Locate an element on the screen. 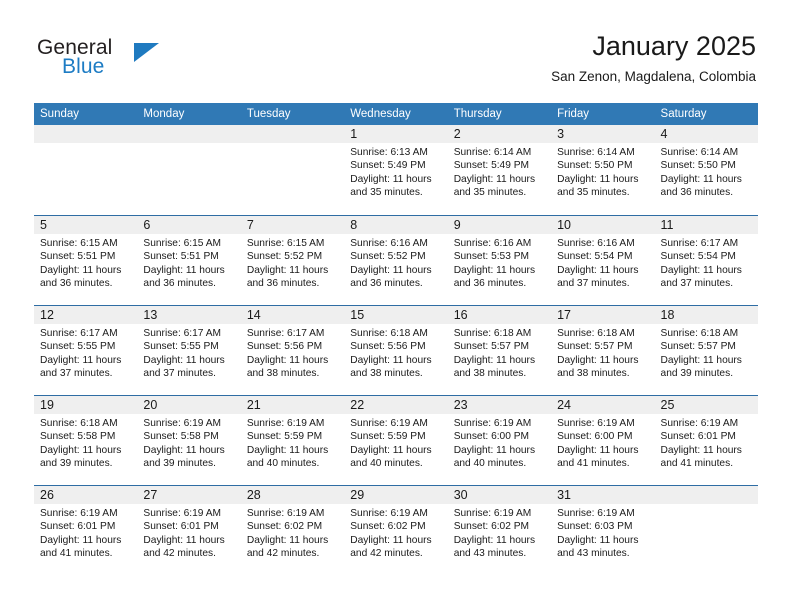  day-number-band: 12 is located at coordinates (86, 315).